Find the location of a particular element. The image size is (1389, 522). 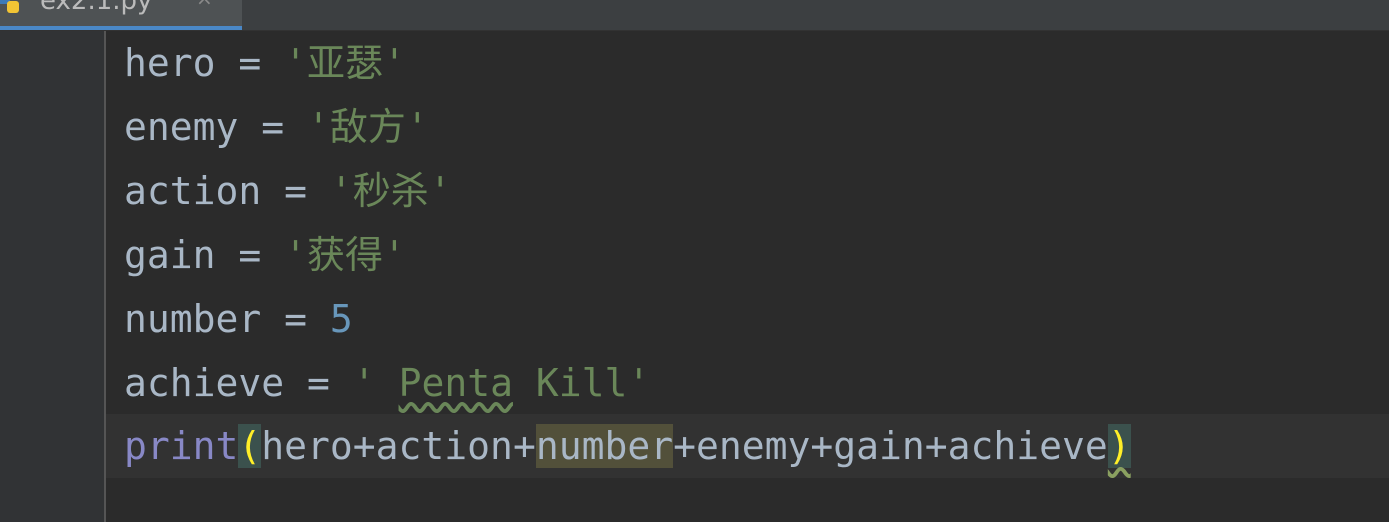

typo-warning-word: Penta is located at coordinates (455, 383).